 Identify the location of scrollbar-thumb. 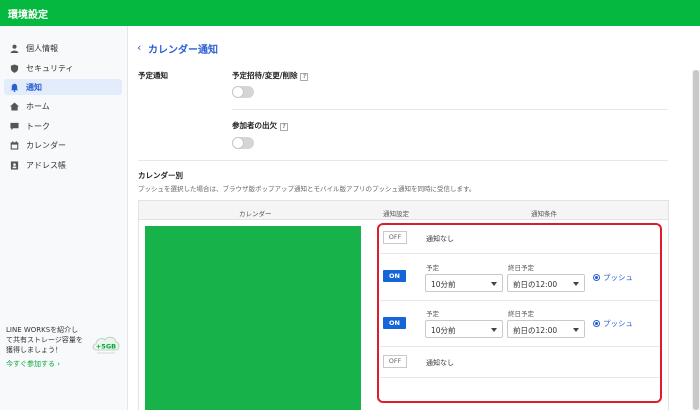
(696, 240).